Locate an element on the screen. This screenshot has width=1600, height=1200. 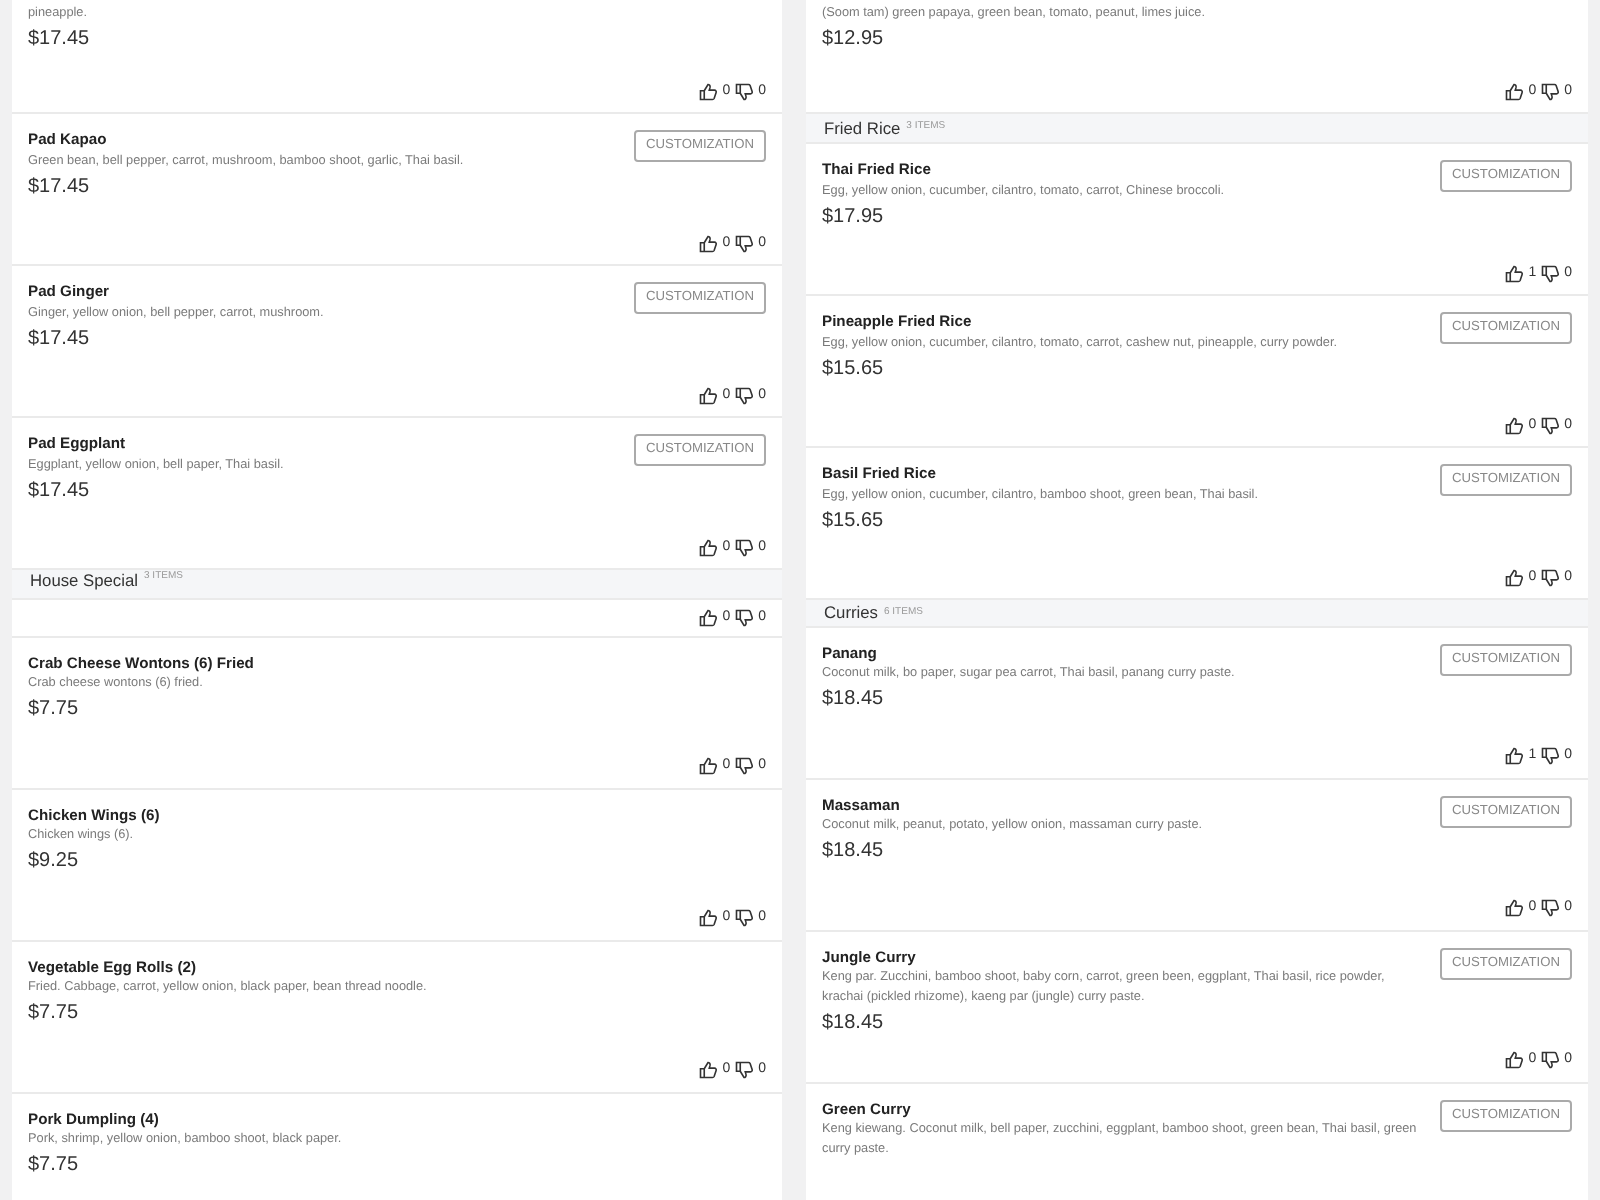
section-title: House Special is located at coordinates (84, 582).